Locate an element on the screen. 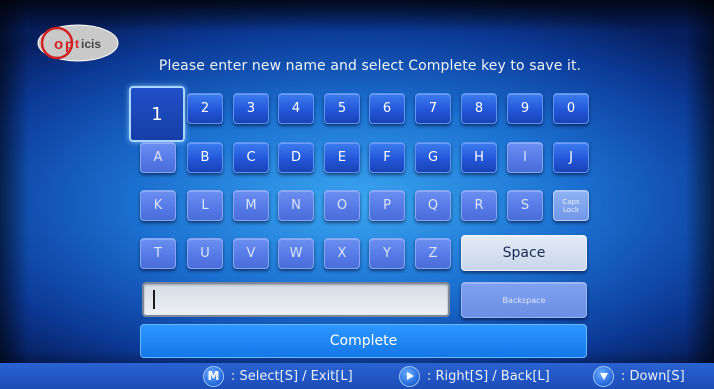 Image resolution: width=714 pixels, height=389 pixels. key-j: J is located at coordinates (571, 157).